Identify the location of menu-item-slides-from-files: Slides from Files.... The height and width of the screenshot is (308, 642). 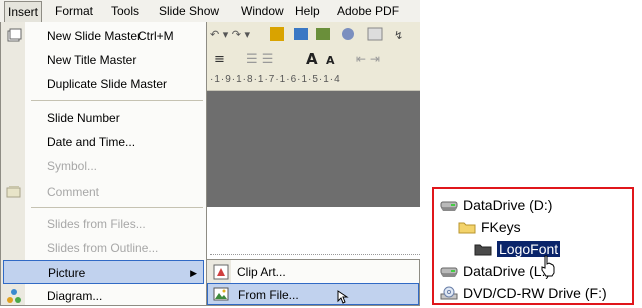
(115, 224).